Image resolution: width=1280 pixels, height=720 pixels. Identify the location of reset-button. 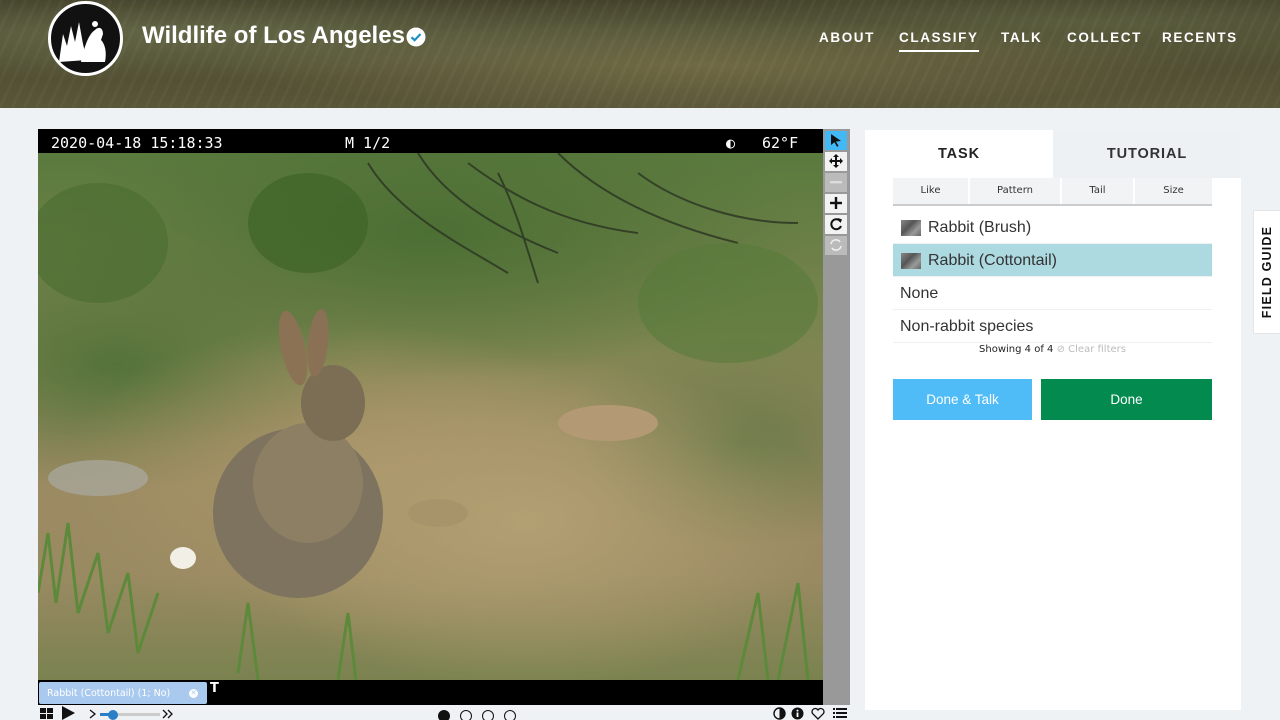
(836, 245).